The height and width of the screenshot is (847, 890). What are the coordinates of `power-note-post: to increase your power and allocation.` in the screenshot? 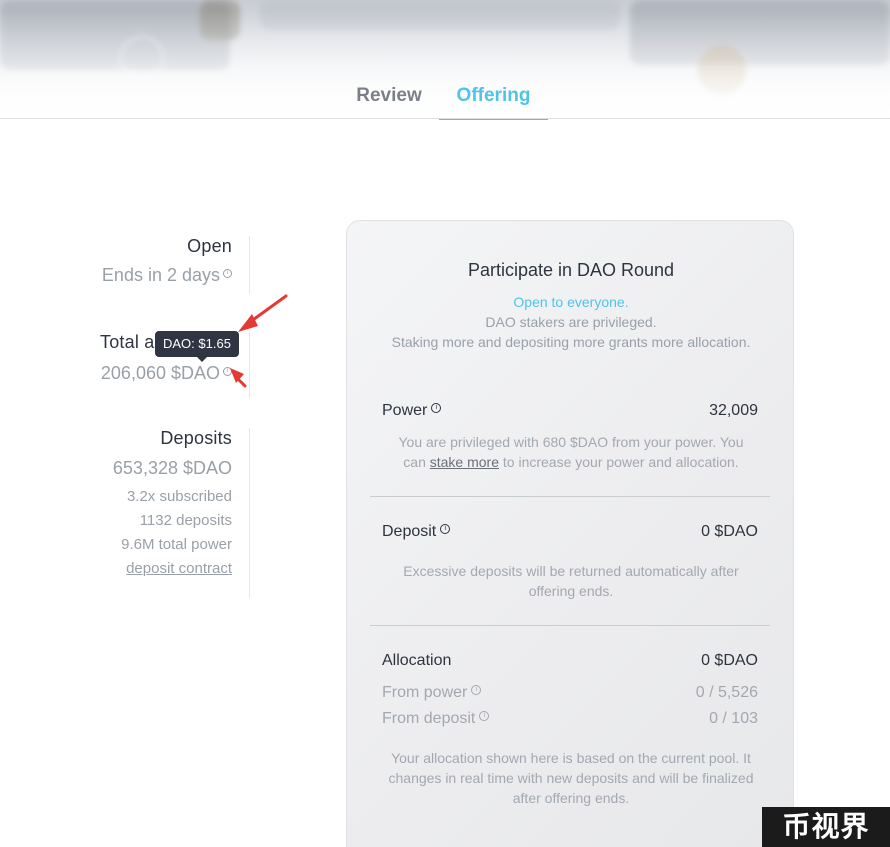 It's located at (620, 462).